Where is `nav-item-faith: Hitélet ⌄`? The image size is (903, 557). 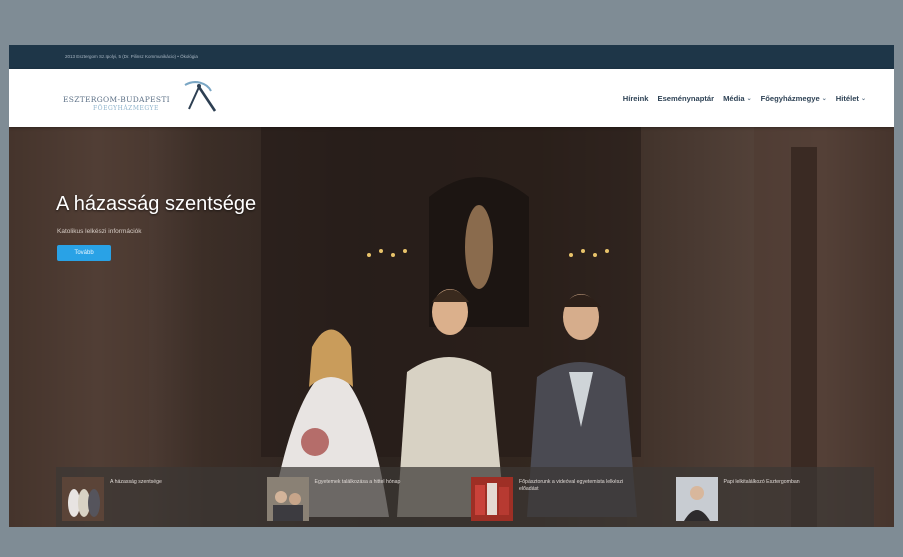 nav-item-faith: Hitélet ⌄ is located at coordinates (851, 98).